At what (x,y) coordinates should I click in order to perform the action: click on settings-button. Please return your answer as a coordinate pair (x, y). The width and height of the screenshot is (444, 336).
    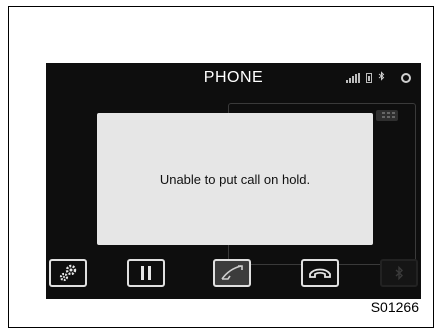
    Looking at the image, I should click on (68, 273).